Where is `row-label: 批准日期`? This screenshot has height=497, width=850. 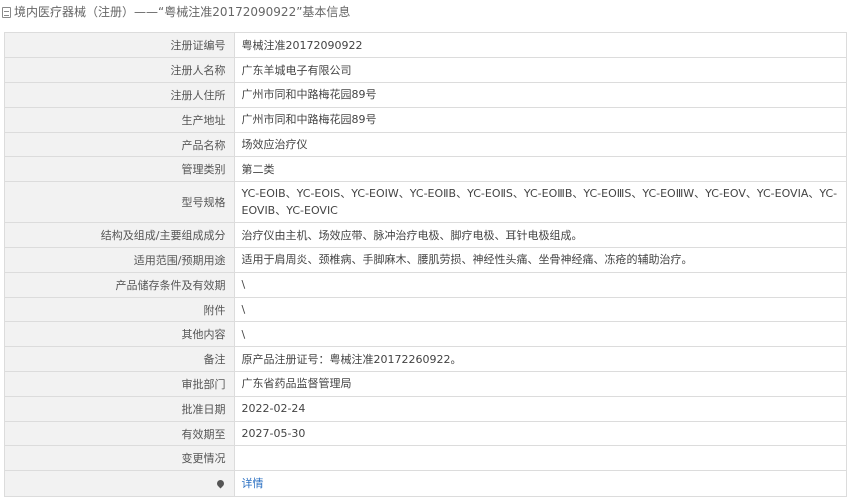 row-label: 批准日期 is located at coordinates (120, 408).